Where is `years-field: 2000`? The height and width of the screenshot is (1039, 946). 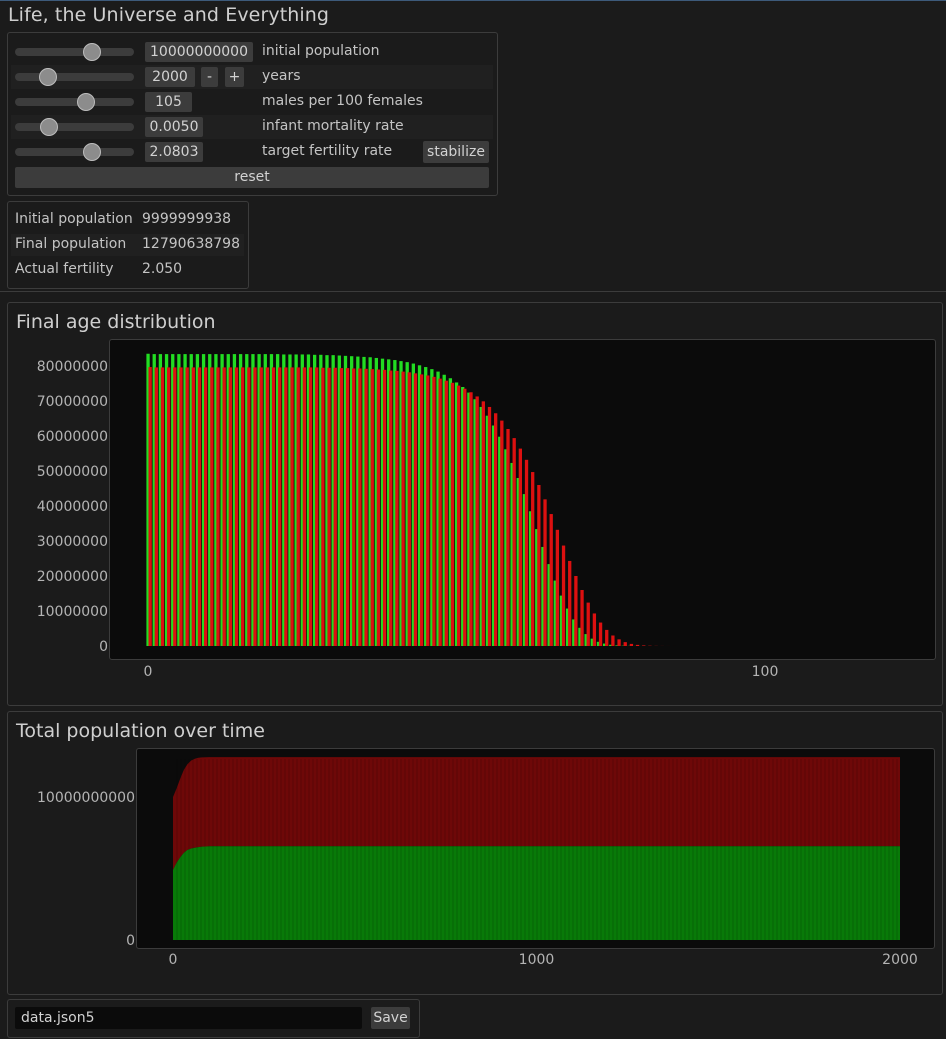
years-field: 2000 is located at coordinates (170, 77).